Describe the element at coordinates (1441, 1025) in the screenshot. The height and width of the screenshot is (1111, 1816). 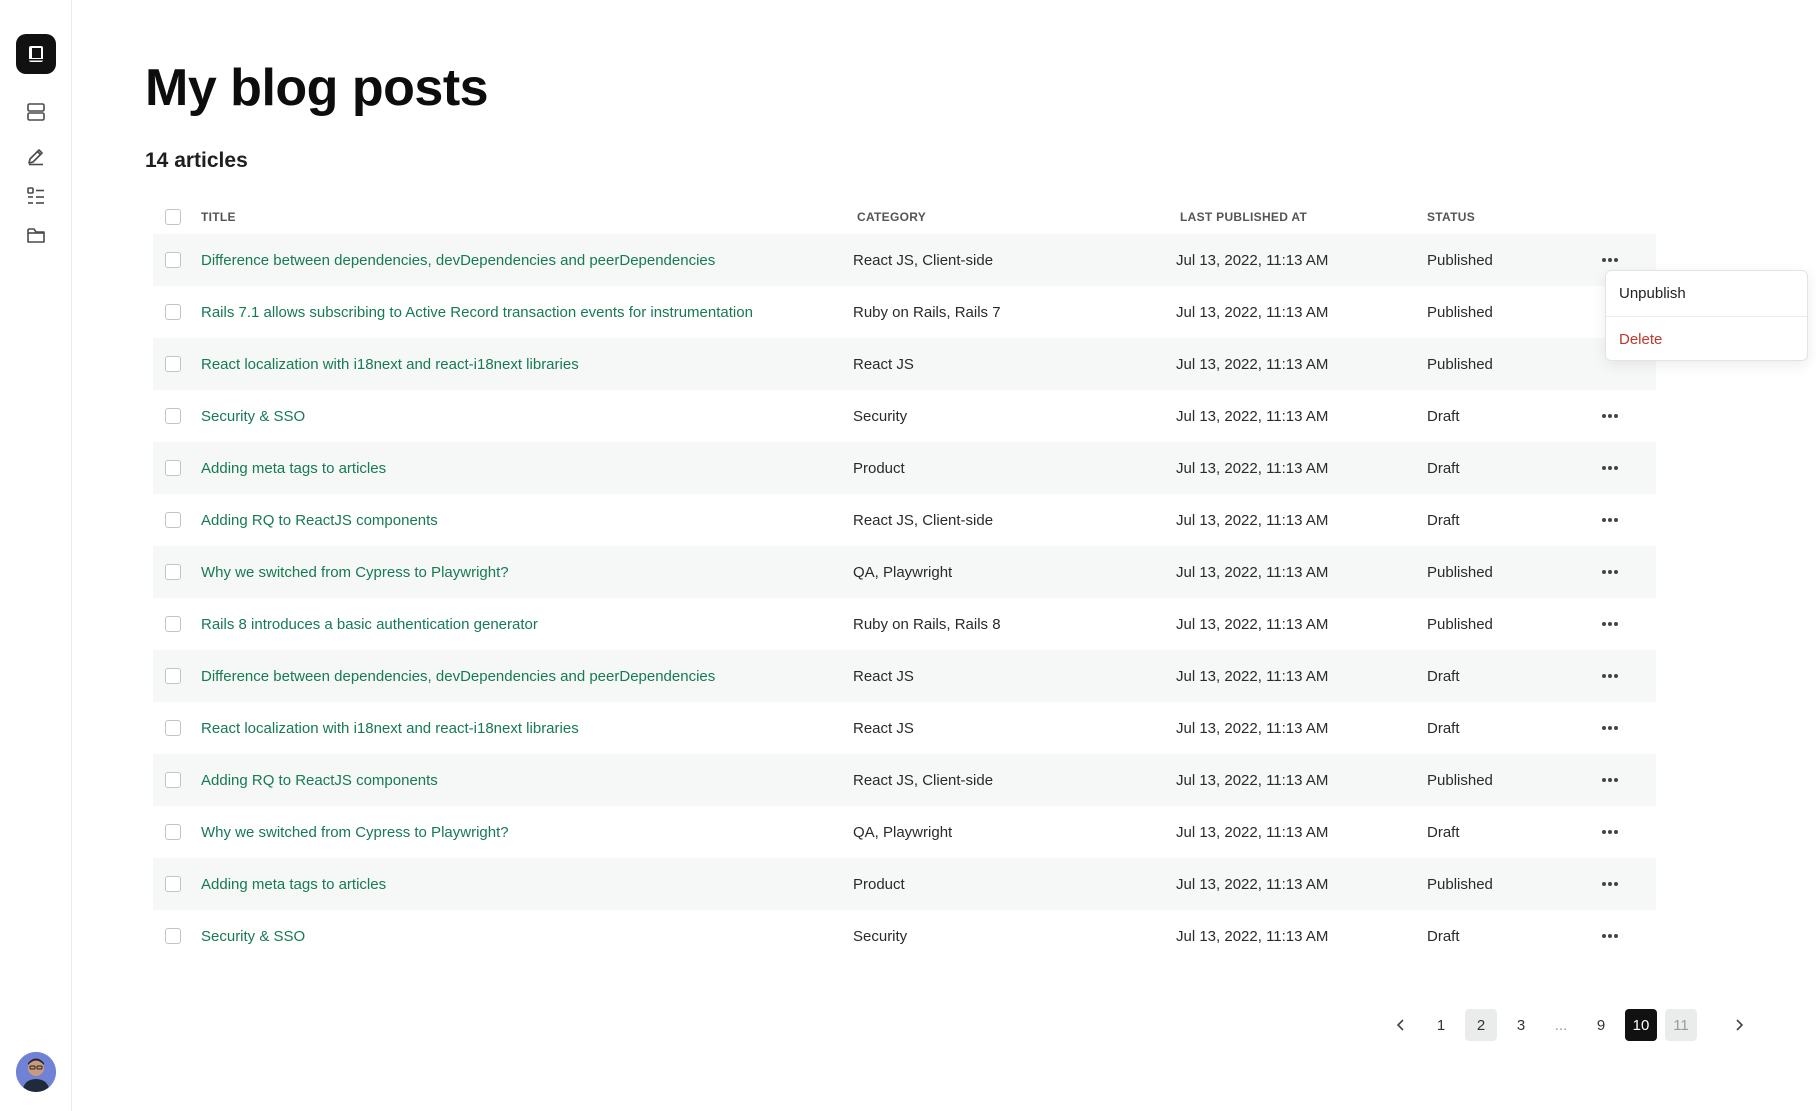
I see `page-1-button: 1` at that location.